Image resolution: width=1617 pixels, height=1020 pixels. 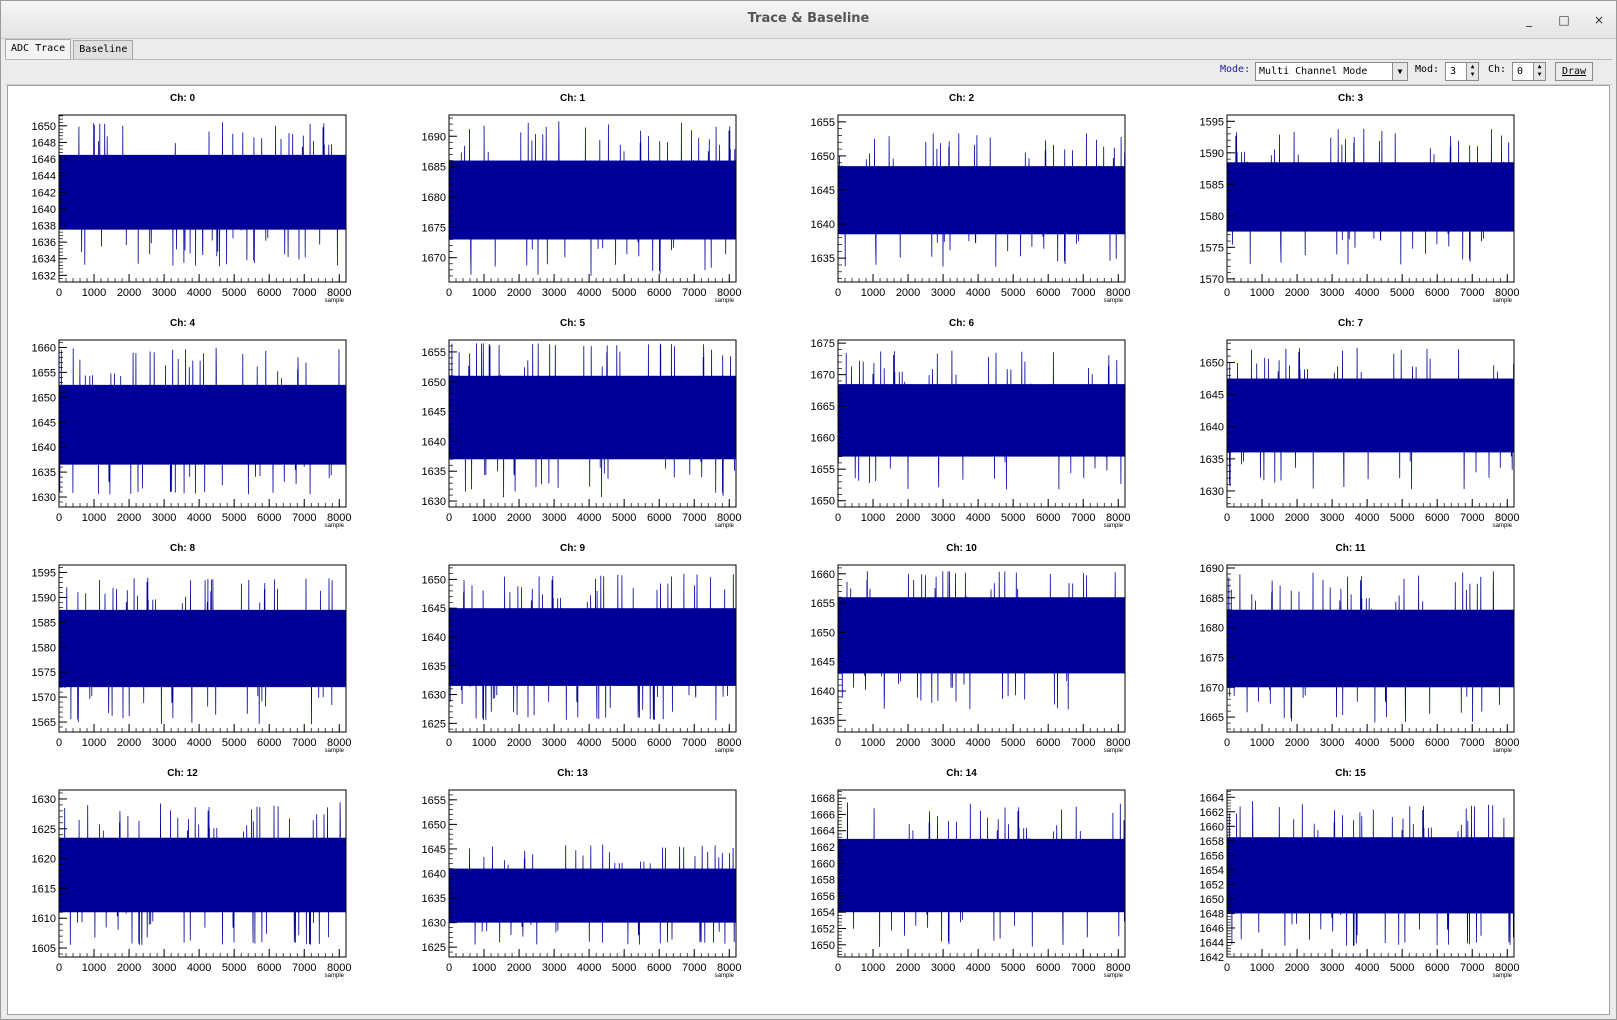 I want to click on tab-adc-trace: ADC Trace, so click(x=38, y=49).